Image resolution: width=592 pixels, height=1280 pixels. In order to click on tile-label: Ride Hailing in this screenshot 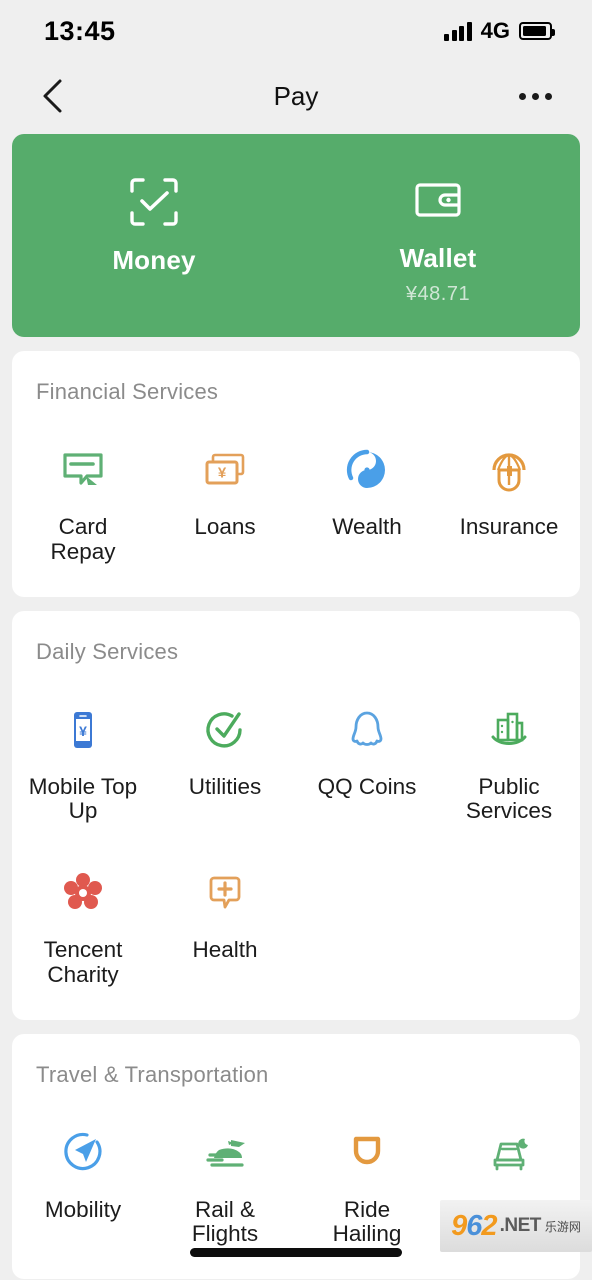, I will do `click(367, 1221)`.